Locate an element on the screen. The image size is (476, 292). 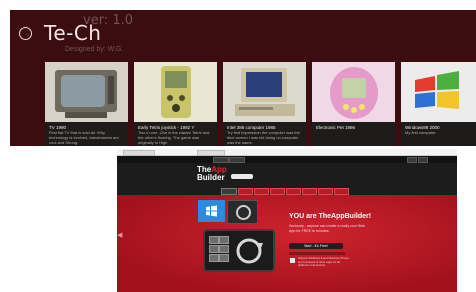
tile-title: Electronic Pet 1996 is located at coordinates (336, 127).